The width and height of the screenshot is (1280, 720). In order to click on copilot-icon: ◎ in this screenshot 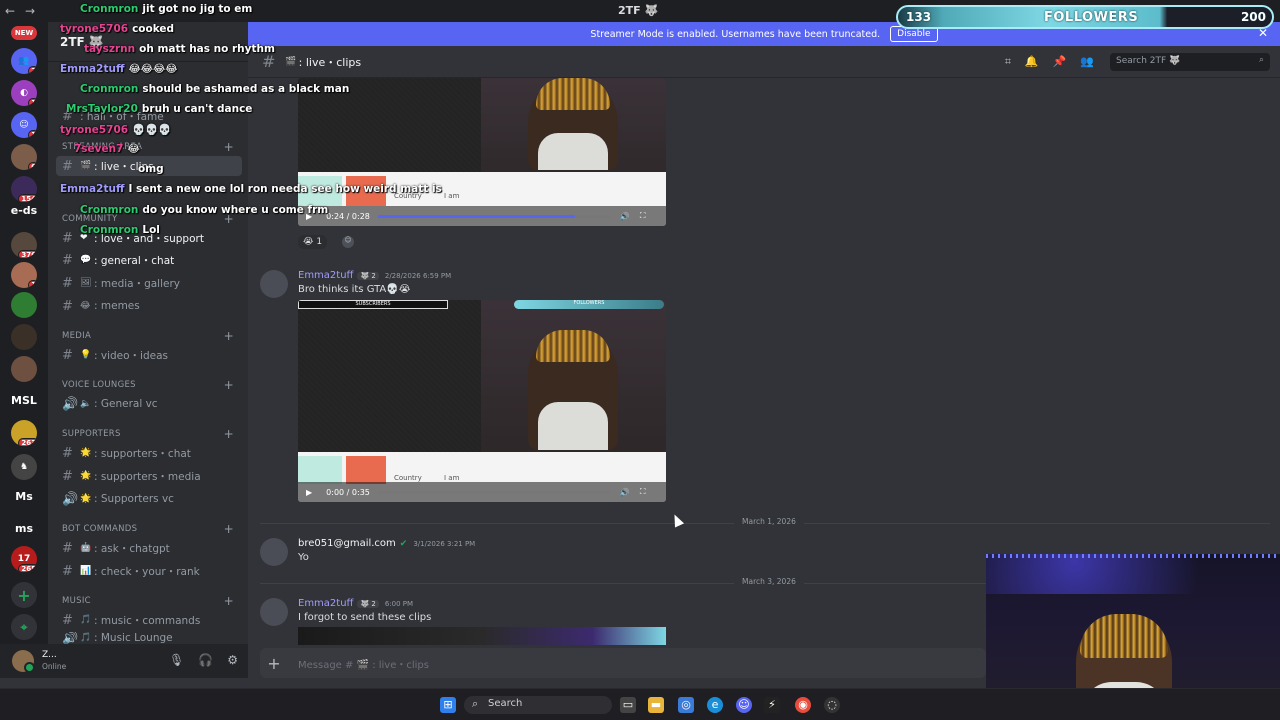, I will do `click(686, 705)`.